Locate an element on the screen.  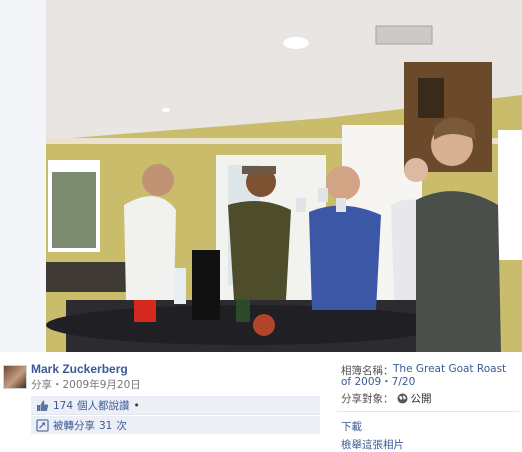
download-link: 下載 is located at coordinates (351, 426).